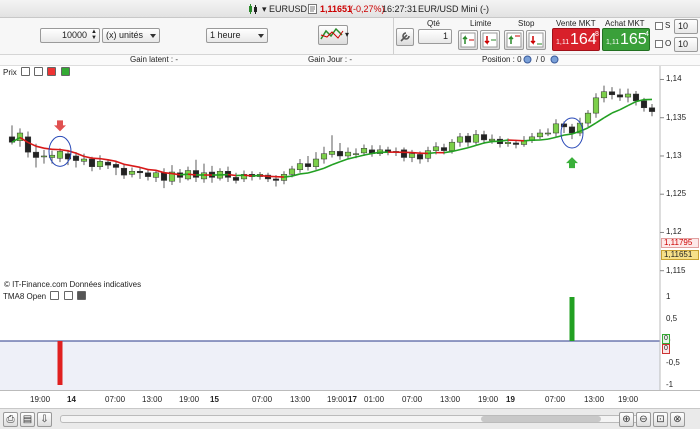  I want to click on zoom-in-icon: ⊕, so click(626, 419).